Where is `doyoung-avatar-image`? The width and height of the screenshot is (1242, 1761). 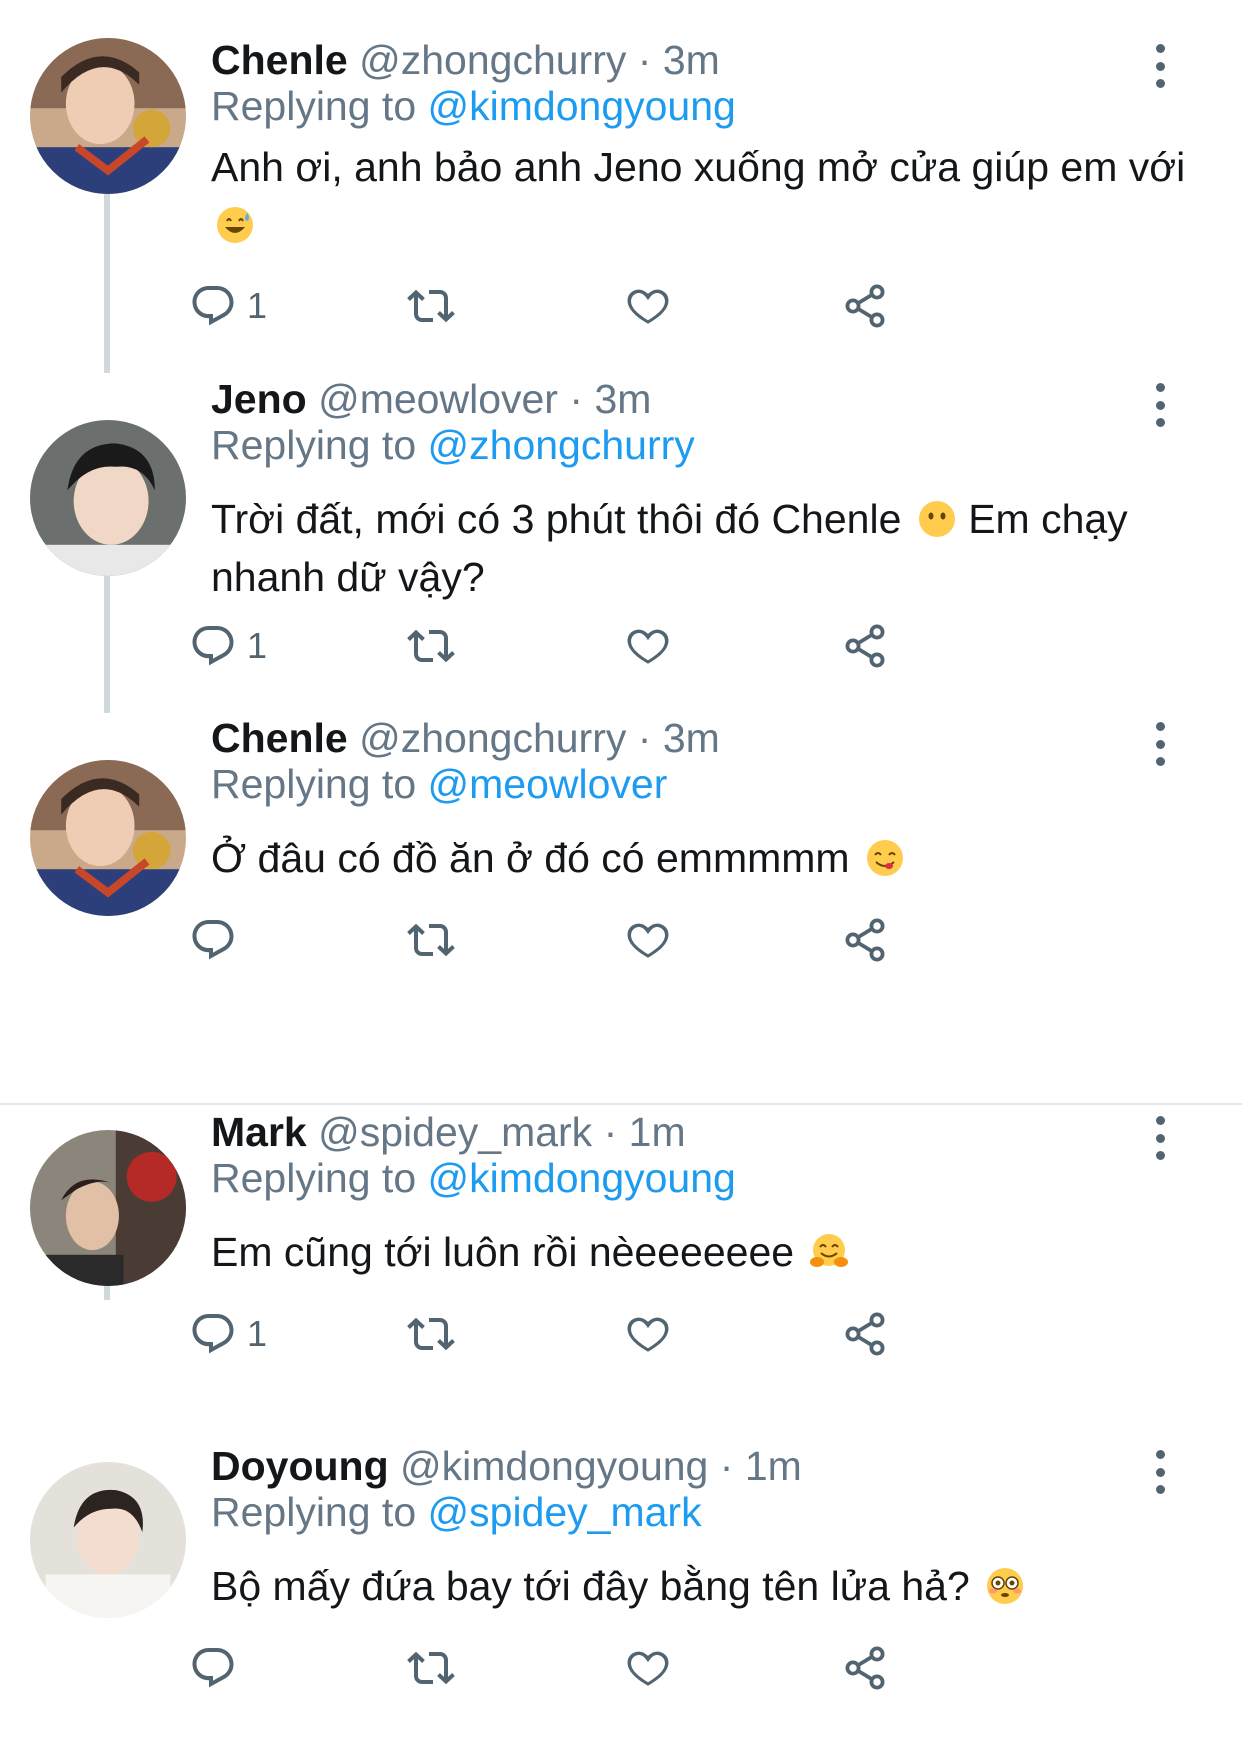
doyoung-avatar-image is located at coordinates (108, 1540).